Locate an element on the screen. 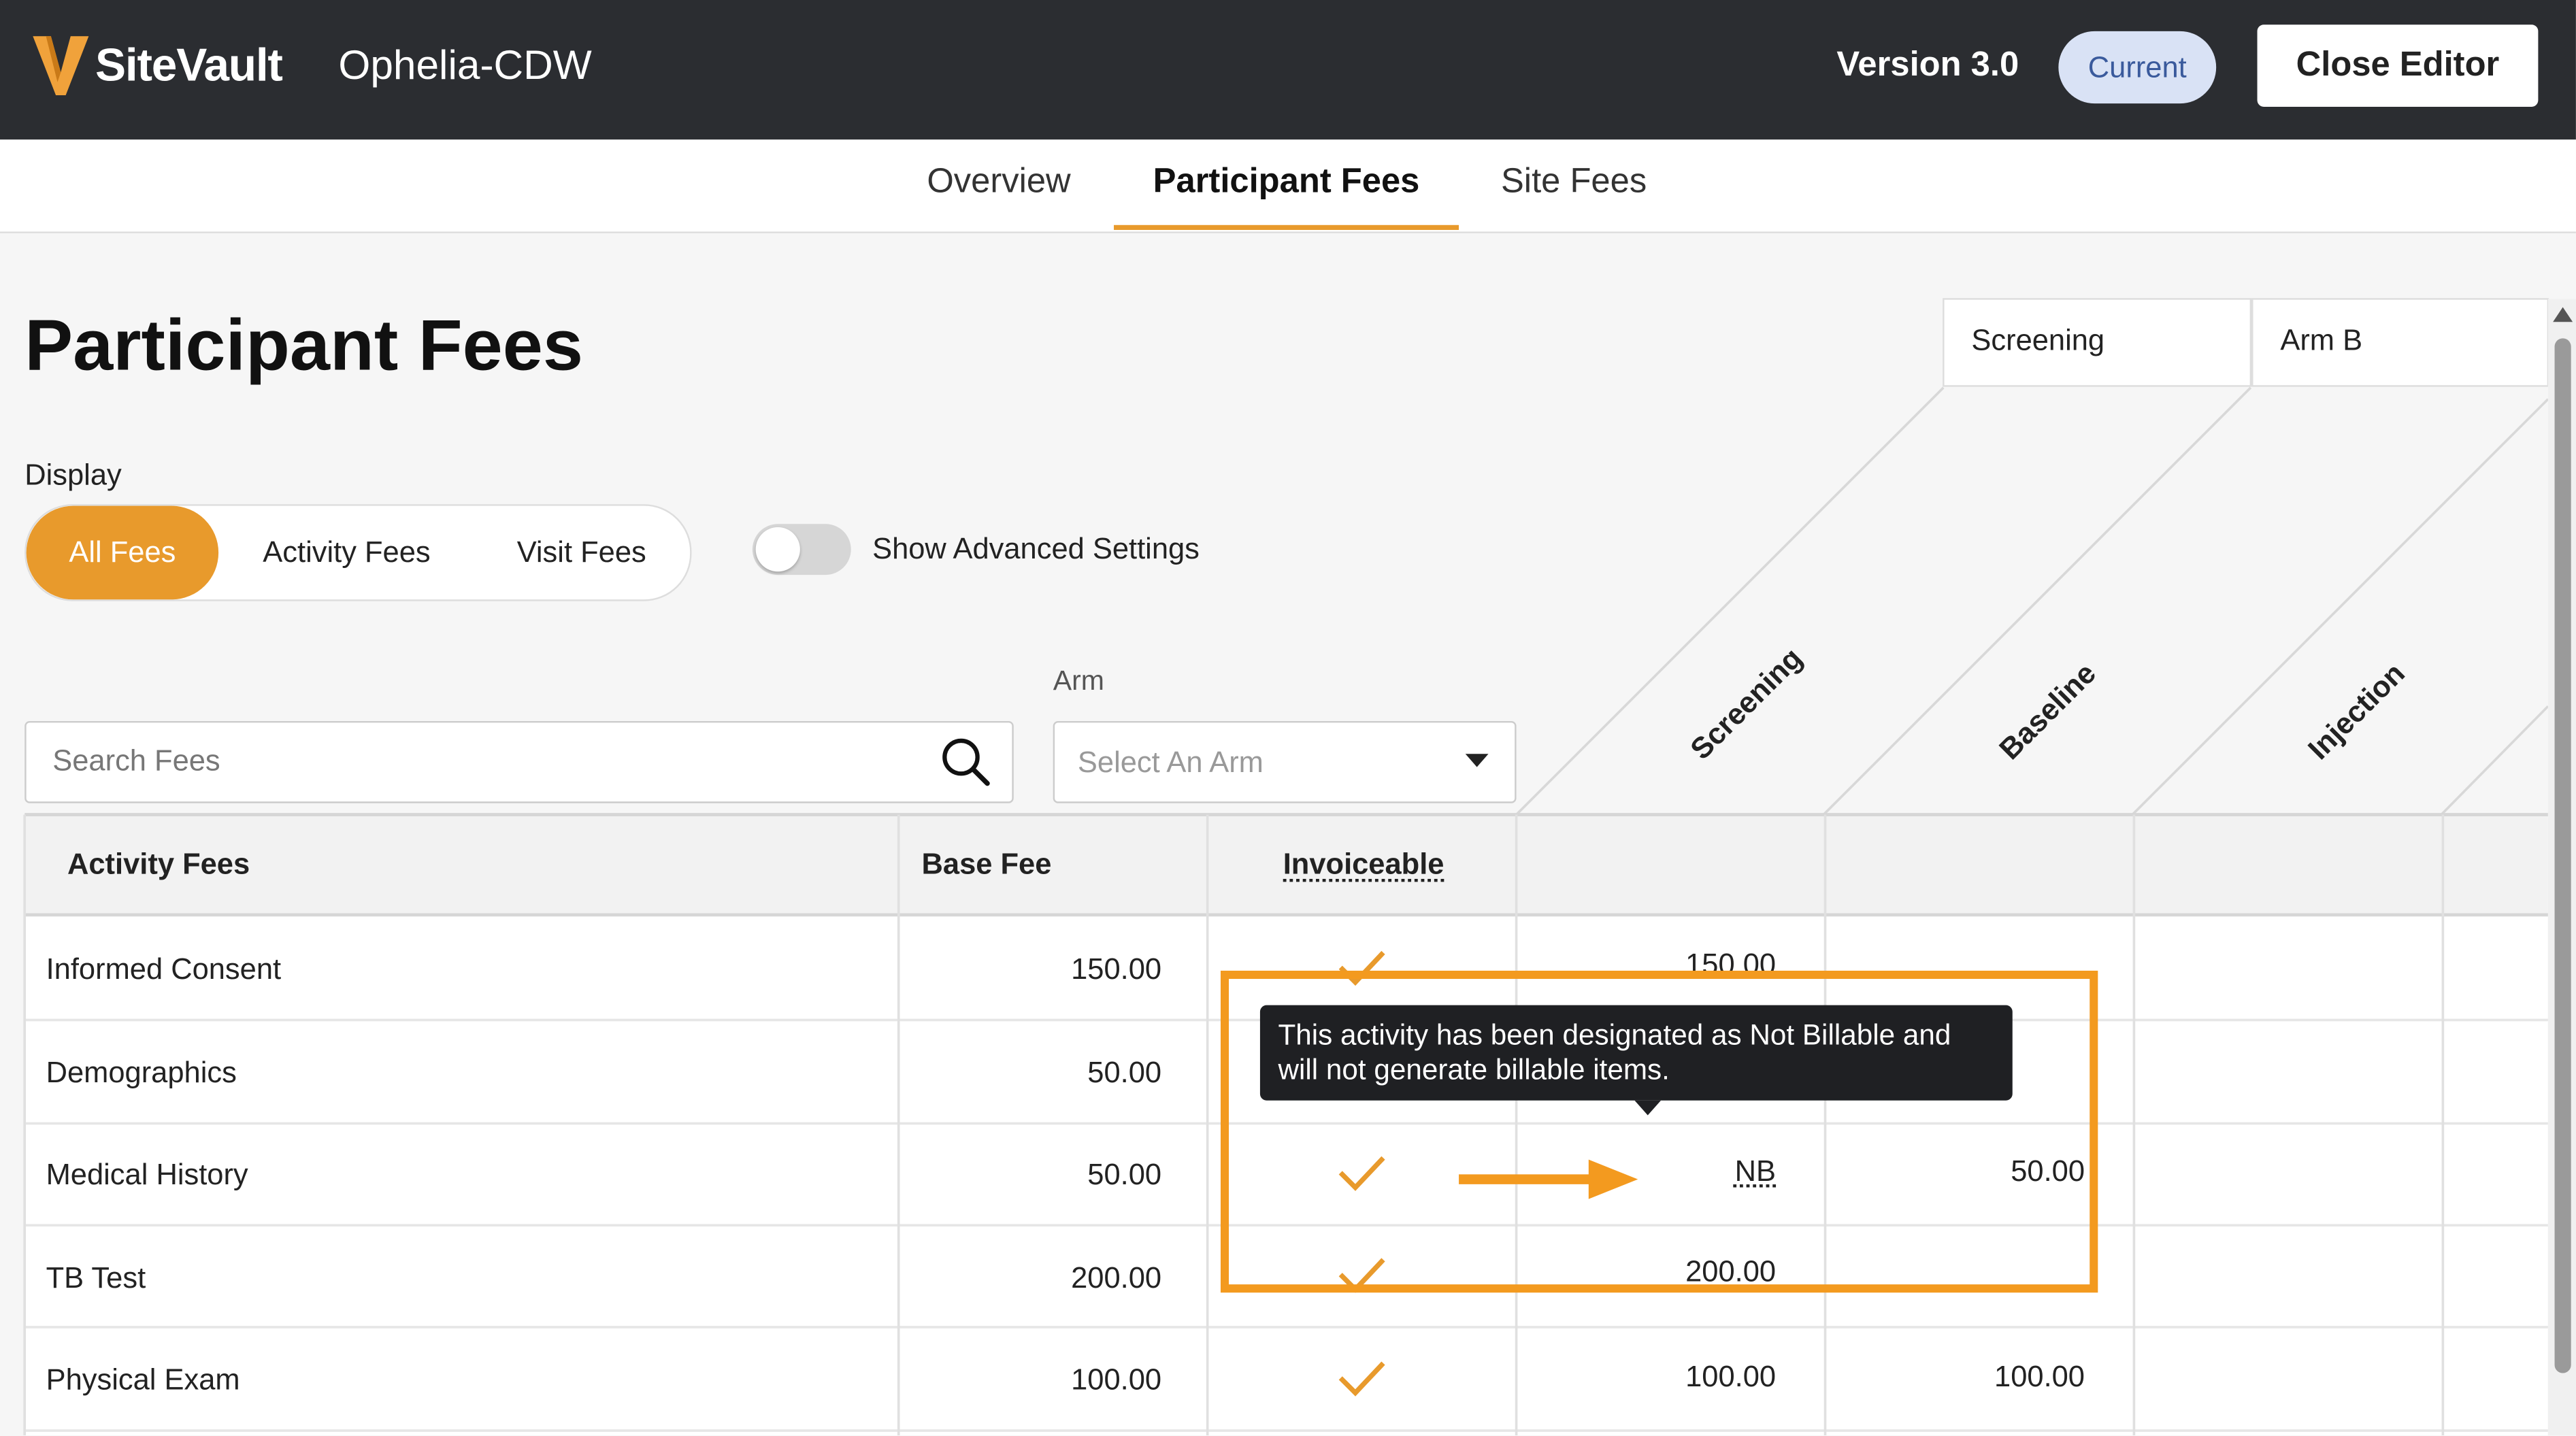 The image size is (2576, 1436). check-icon is located at coordinates (1362, 1379).